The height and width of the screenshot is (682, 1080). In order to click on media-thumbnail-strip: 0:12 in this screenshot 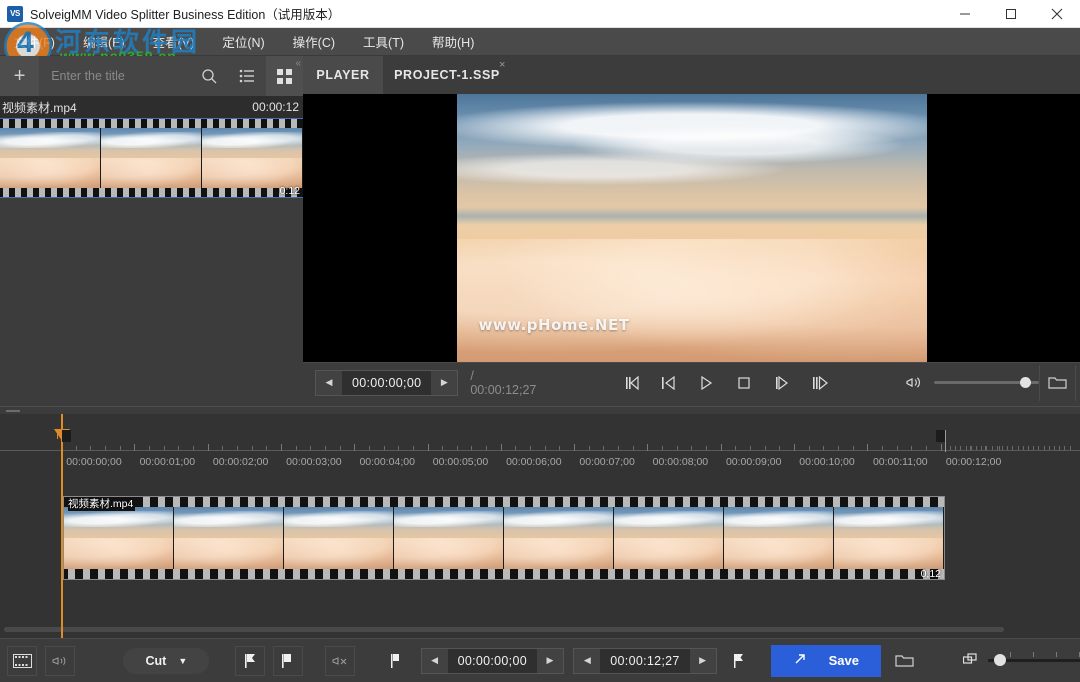, I will do `click(151, 158)`.